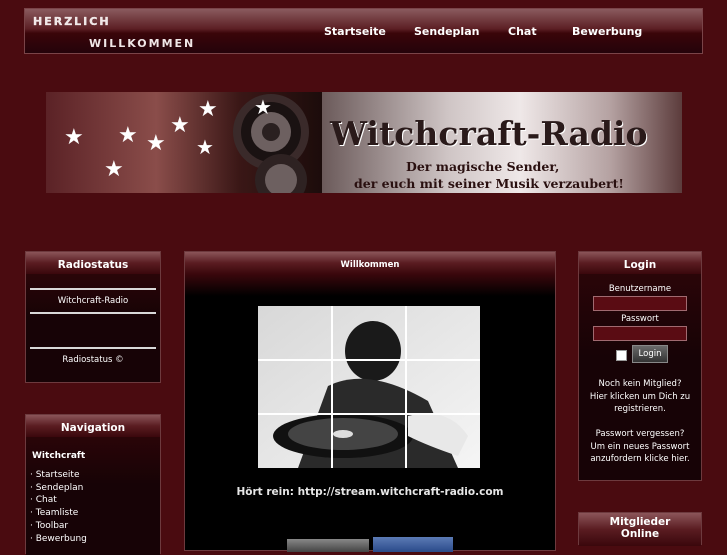 The image size is (727, 555). I want to click on login-title: Login, so click(640, 263).